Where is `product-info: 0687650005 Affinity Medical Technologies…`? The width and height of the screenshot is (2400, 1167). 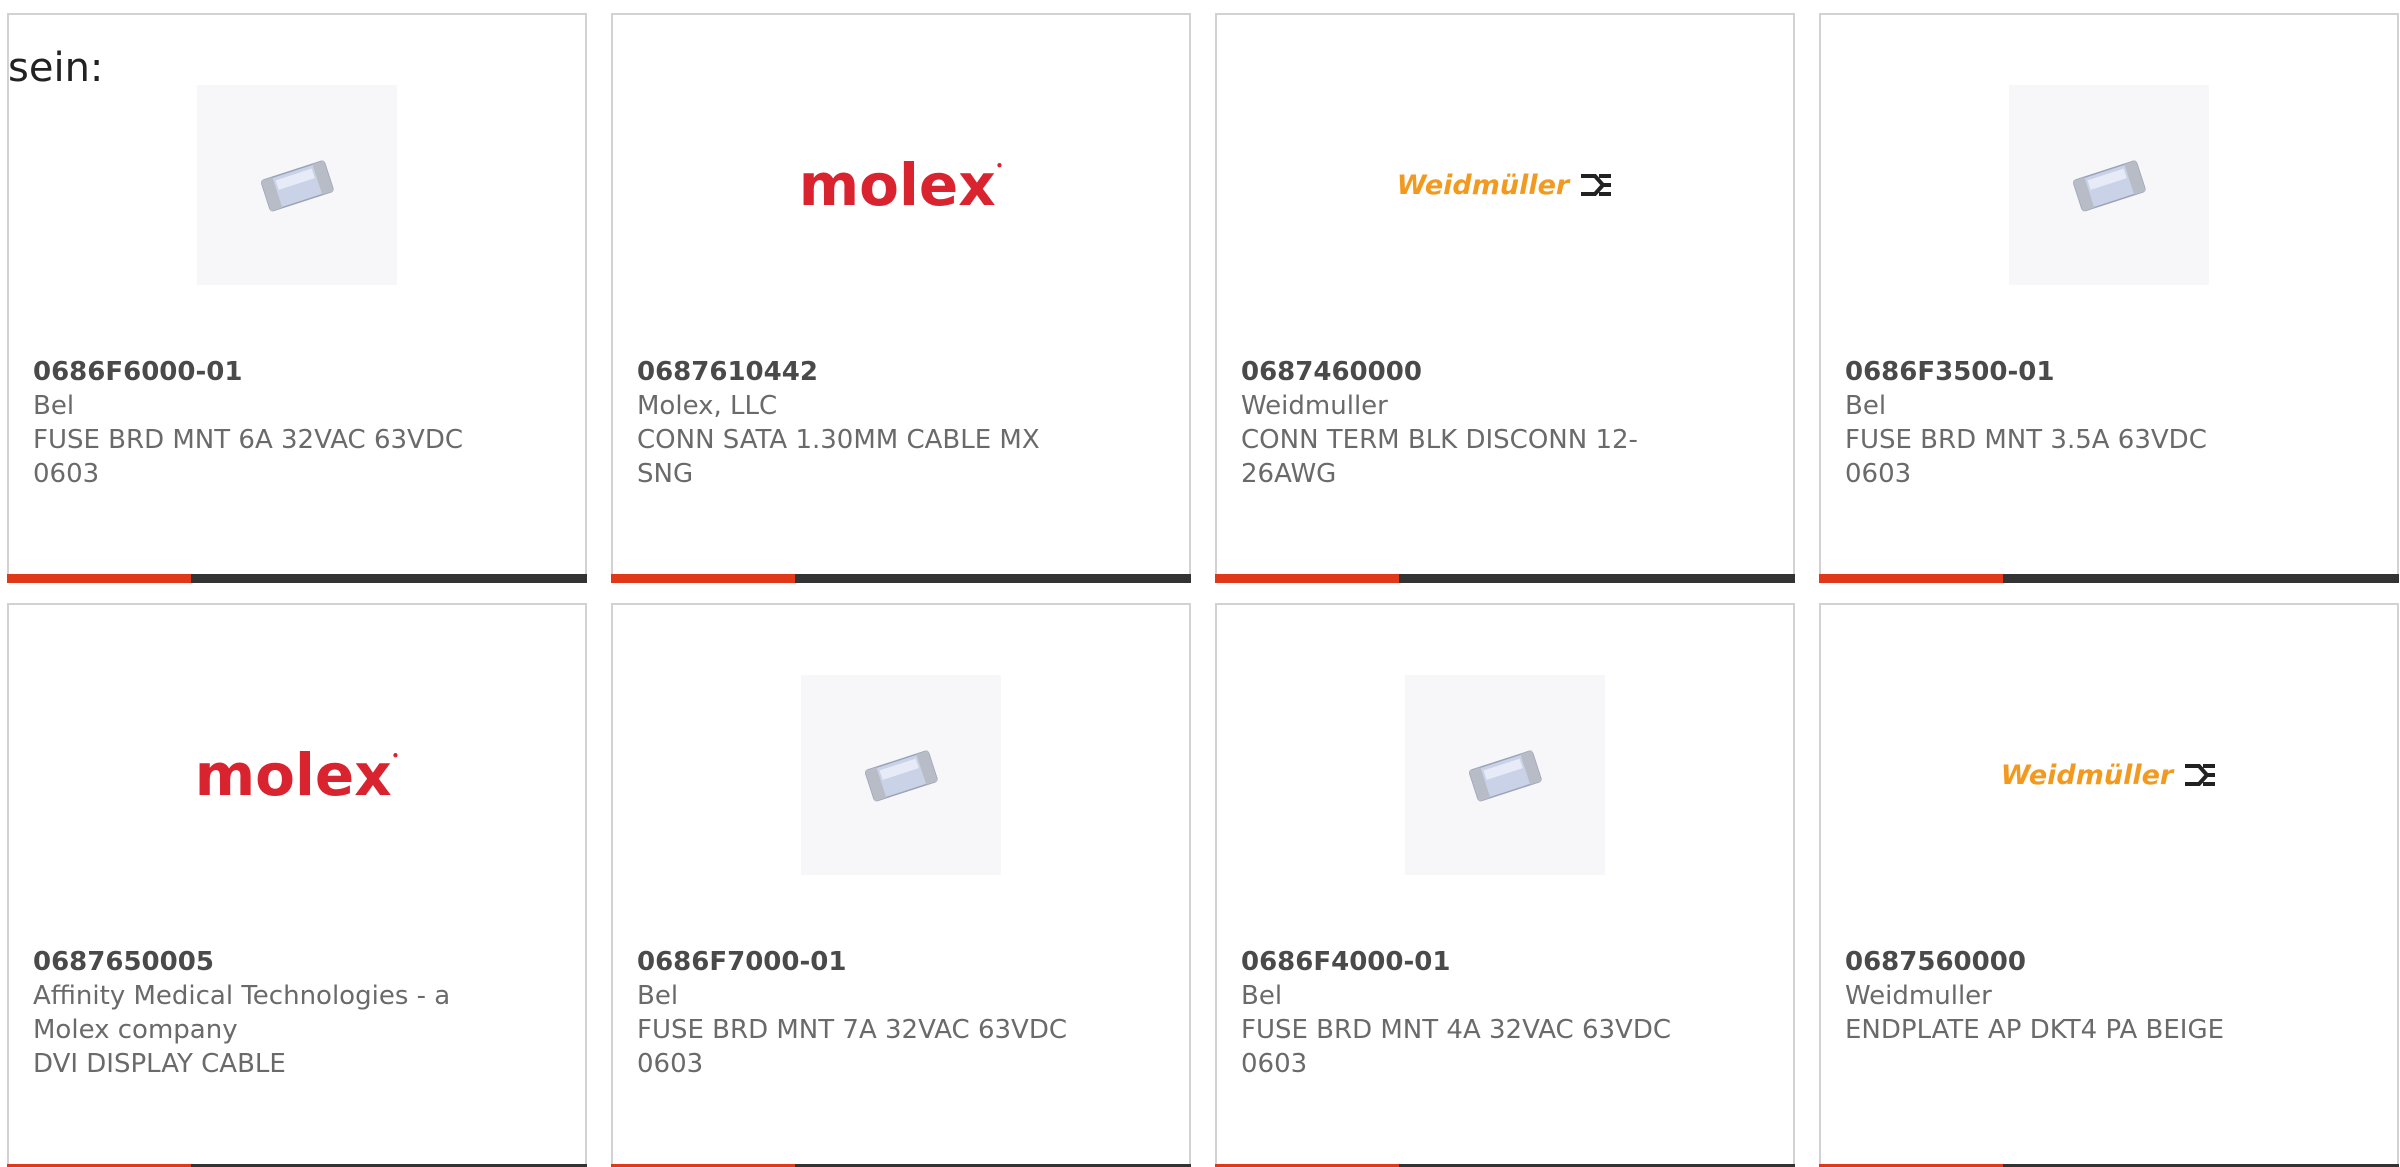
product-info: 0687650005 Affinity Medical Technologies… is located at coordinates (248, 1013).